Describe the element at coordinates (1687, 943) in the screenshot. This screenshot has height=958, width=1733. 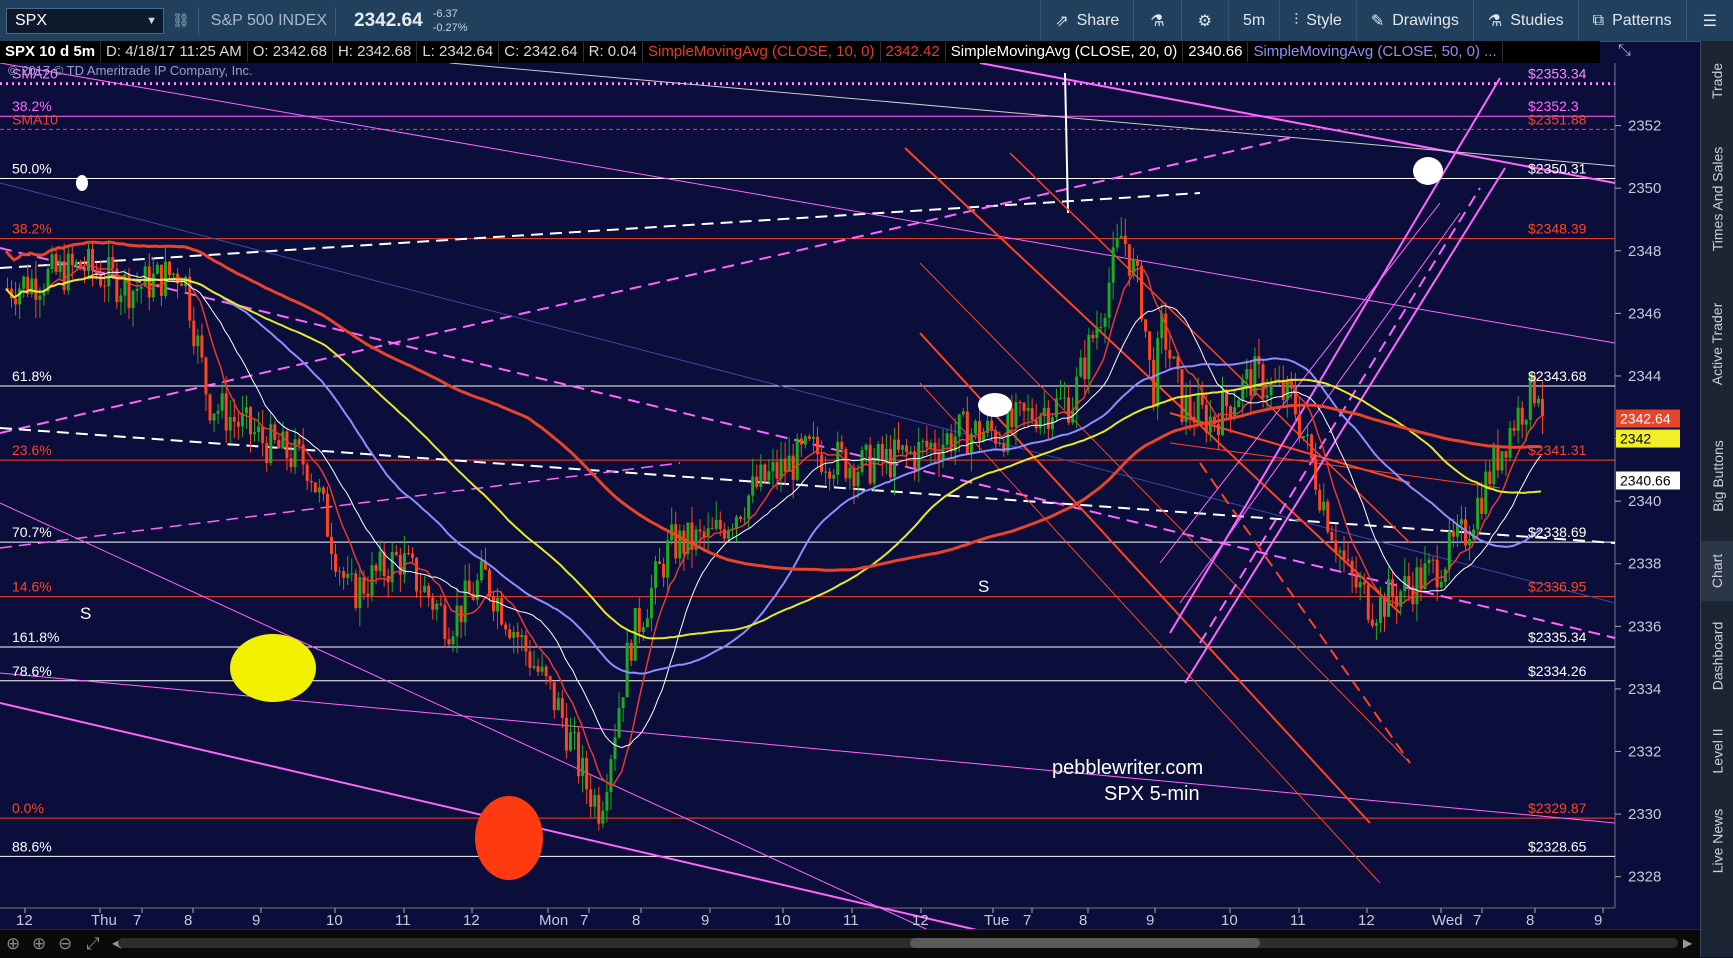
I see `scroll-right-icon: ▶` at that location.